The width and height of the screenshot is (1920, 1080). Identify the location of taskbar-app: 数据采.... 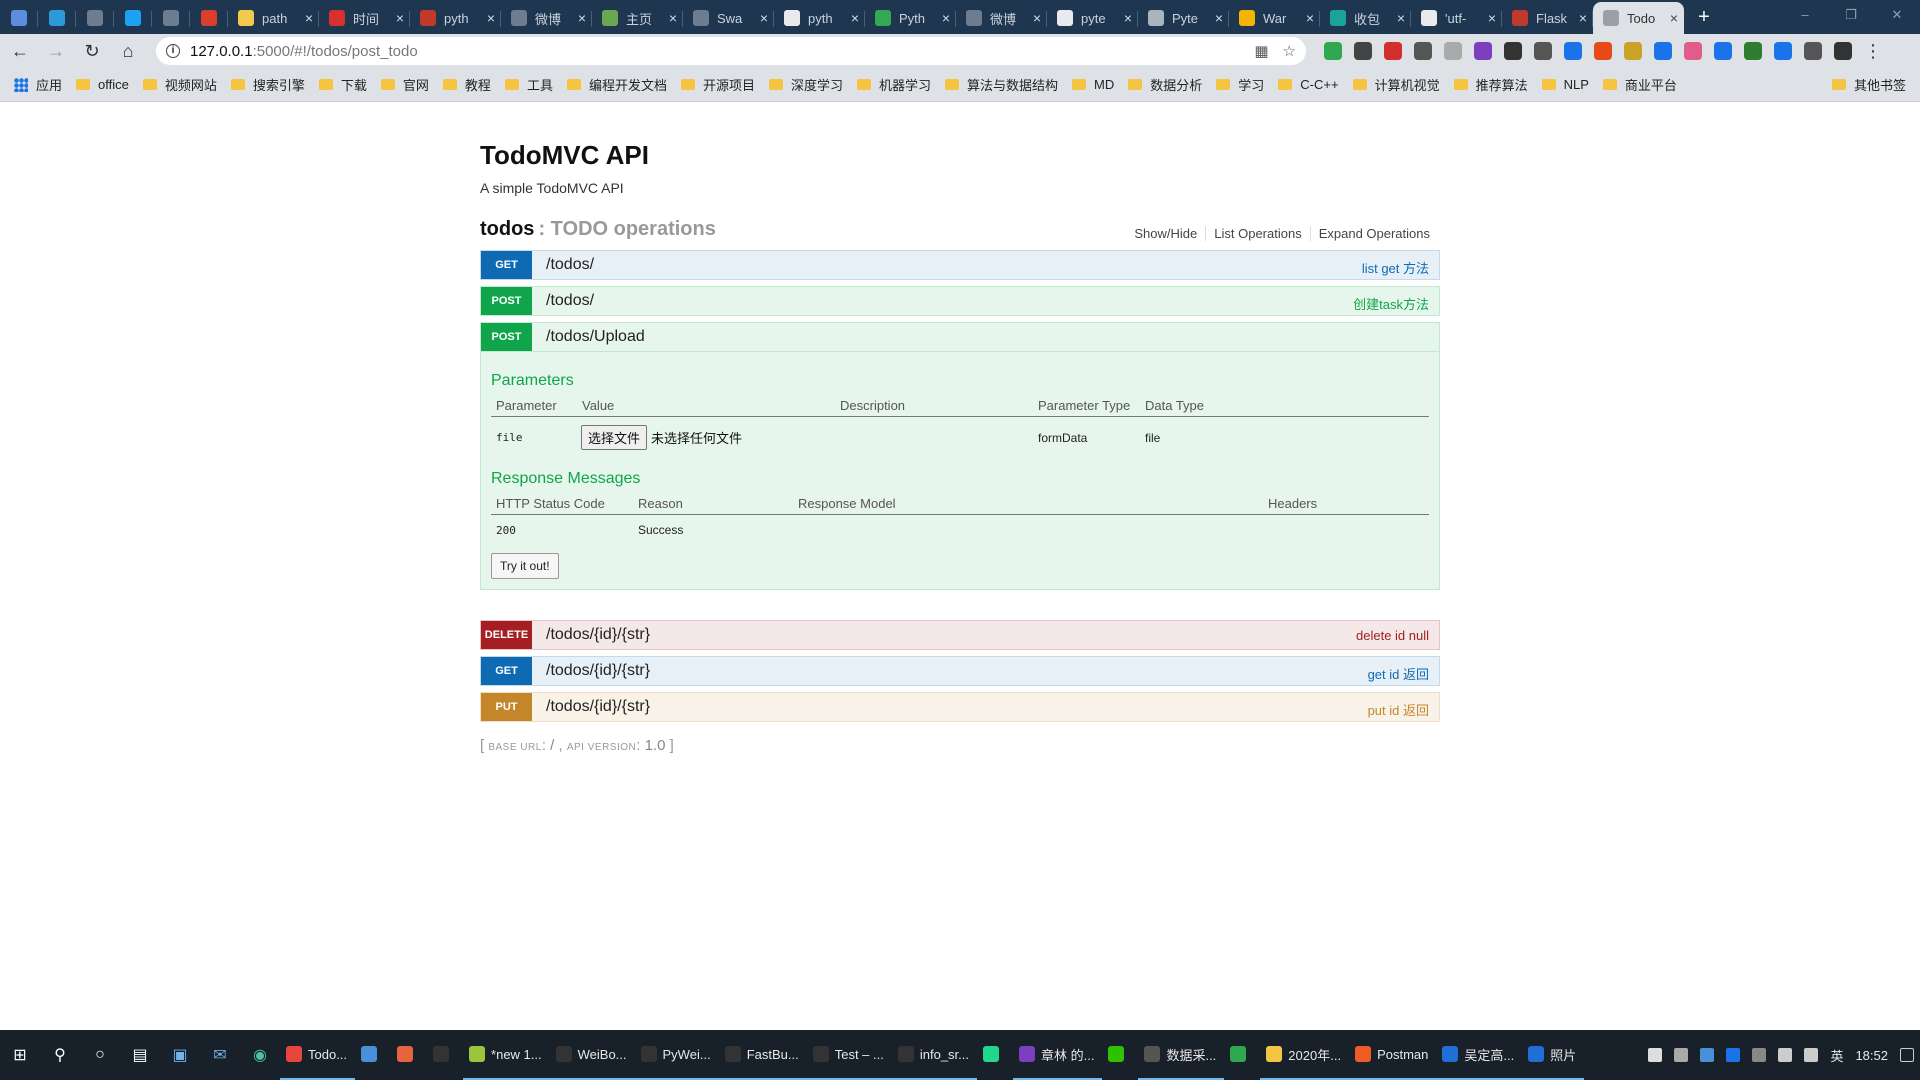
(1181, 1055).